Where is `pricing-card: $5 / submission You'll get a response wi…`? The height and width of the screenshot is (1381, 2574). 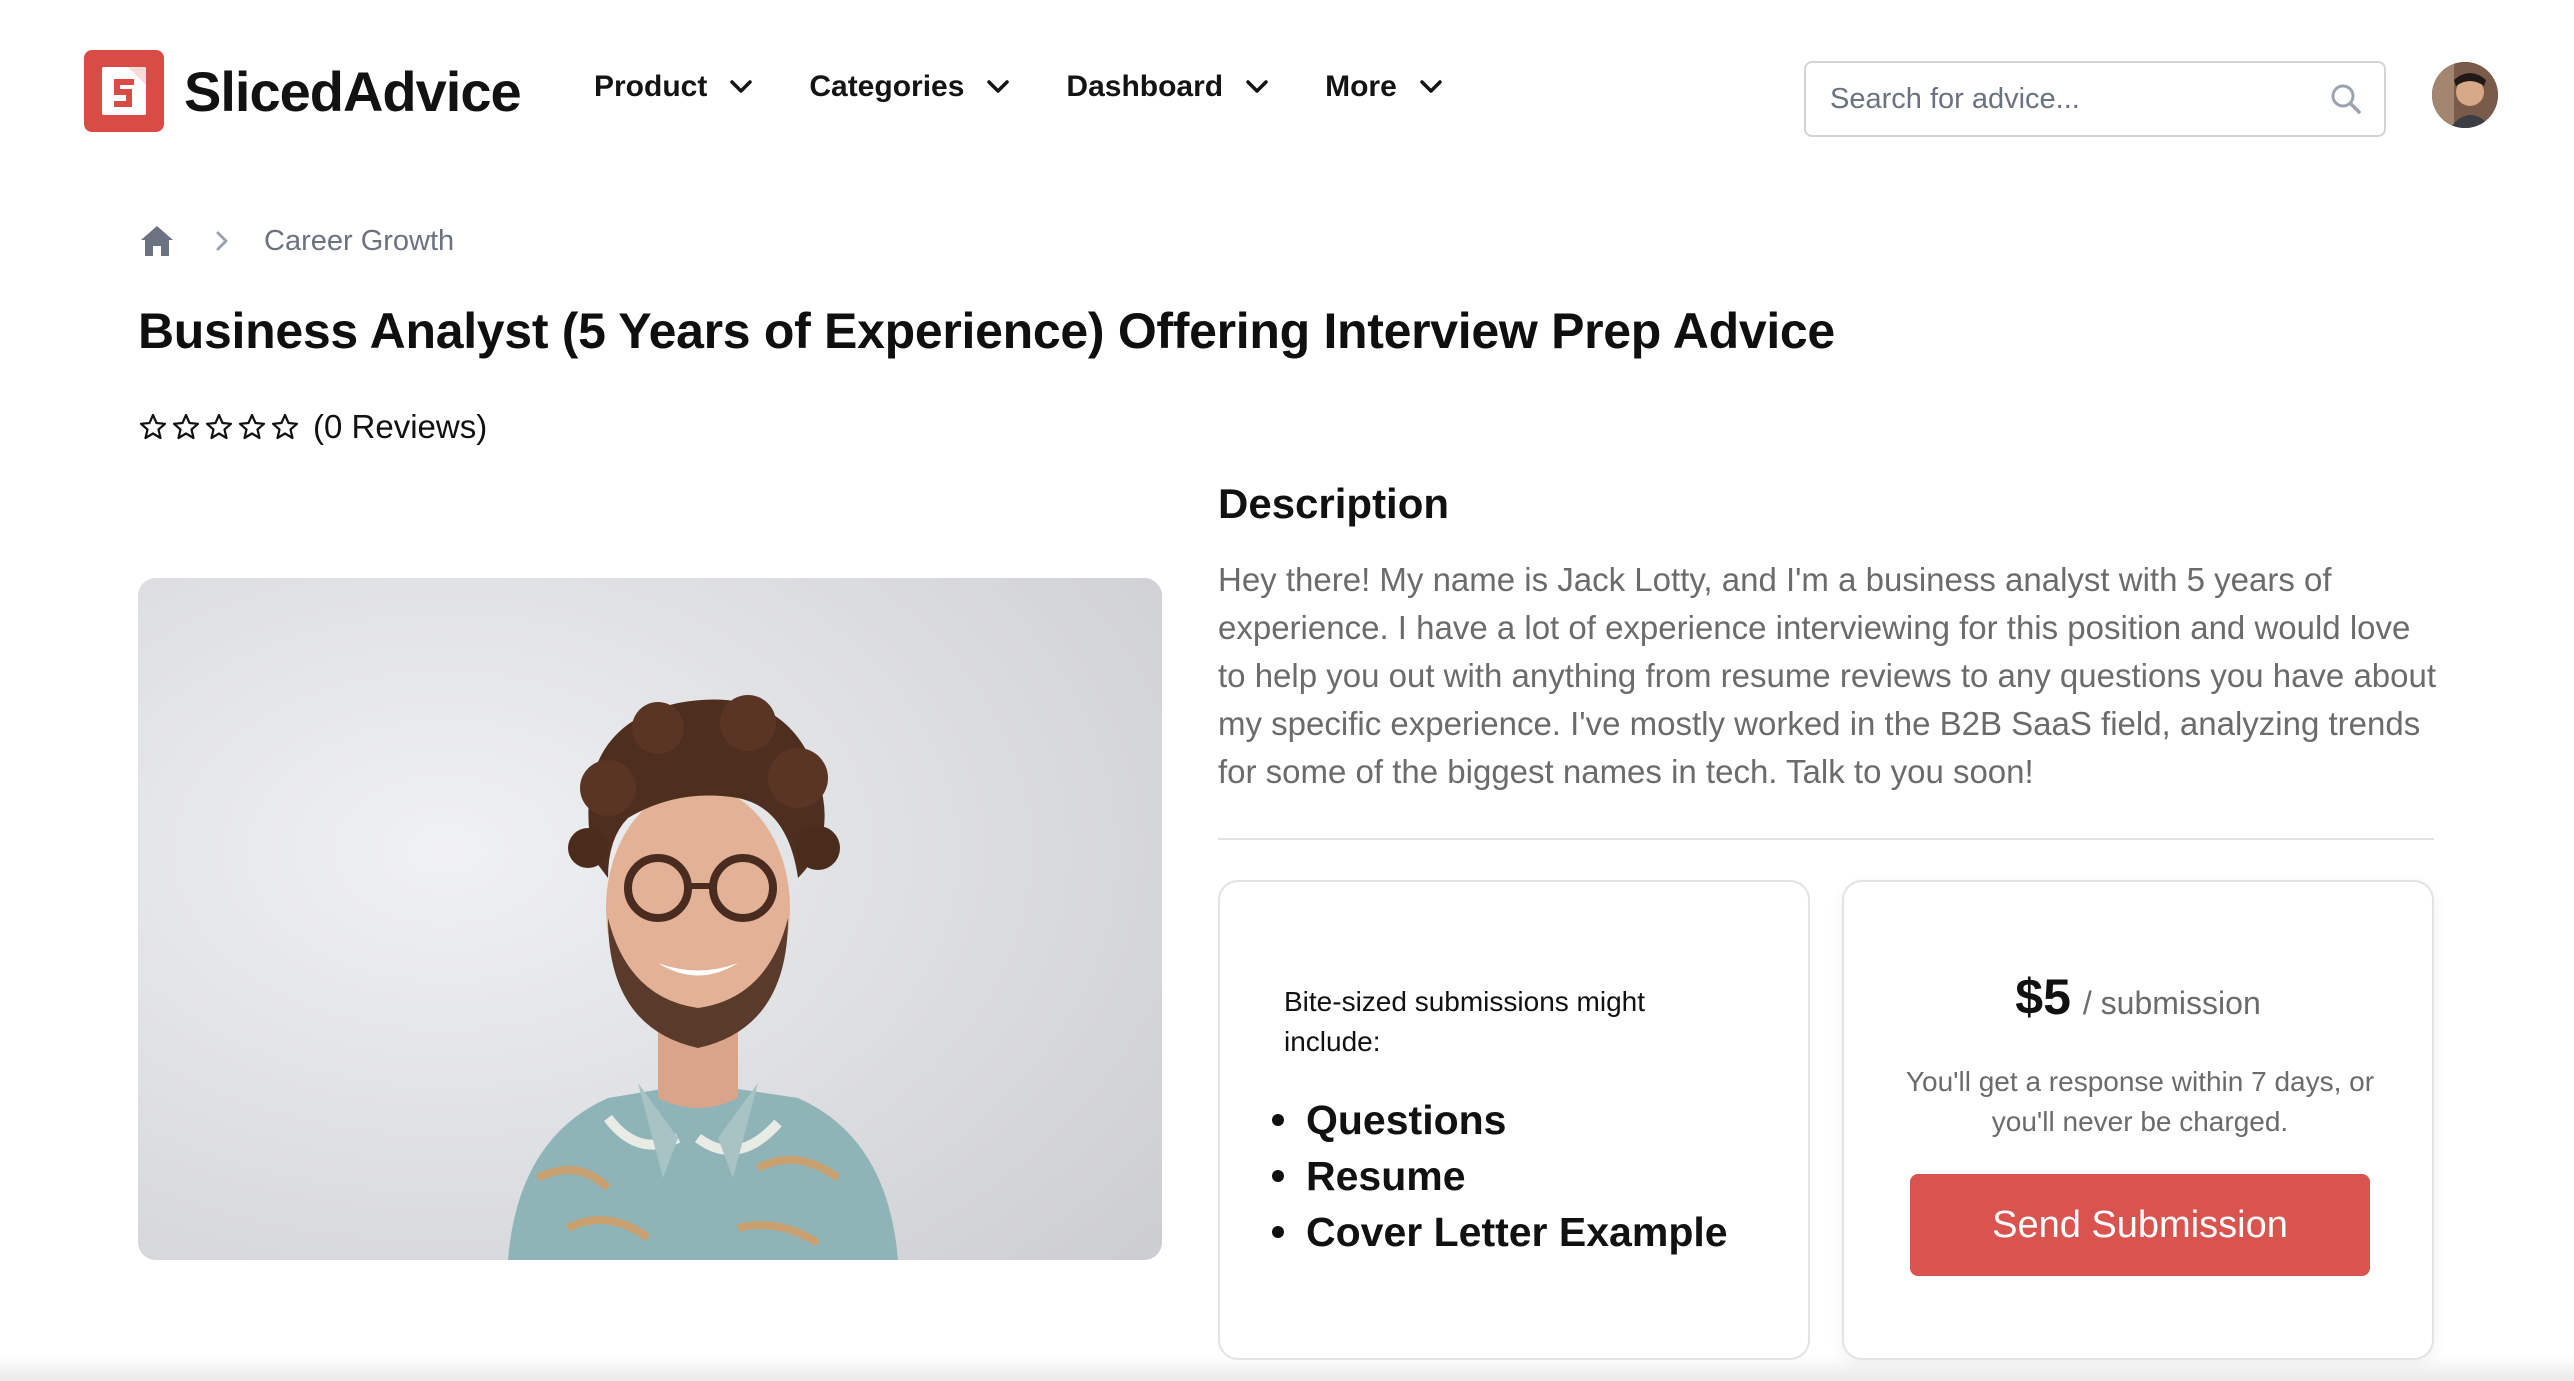 pricing-card: $5 / submission You'll get a response wi… is located at coordinates (2138, 1120).